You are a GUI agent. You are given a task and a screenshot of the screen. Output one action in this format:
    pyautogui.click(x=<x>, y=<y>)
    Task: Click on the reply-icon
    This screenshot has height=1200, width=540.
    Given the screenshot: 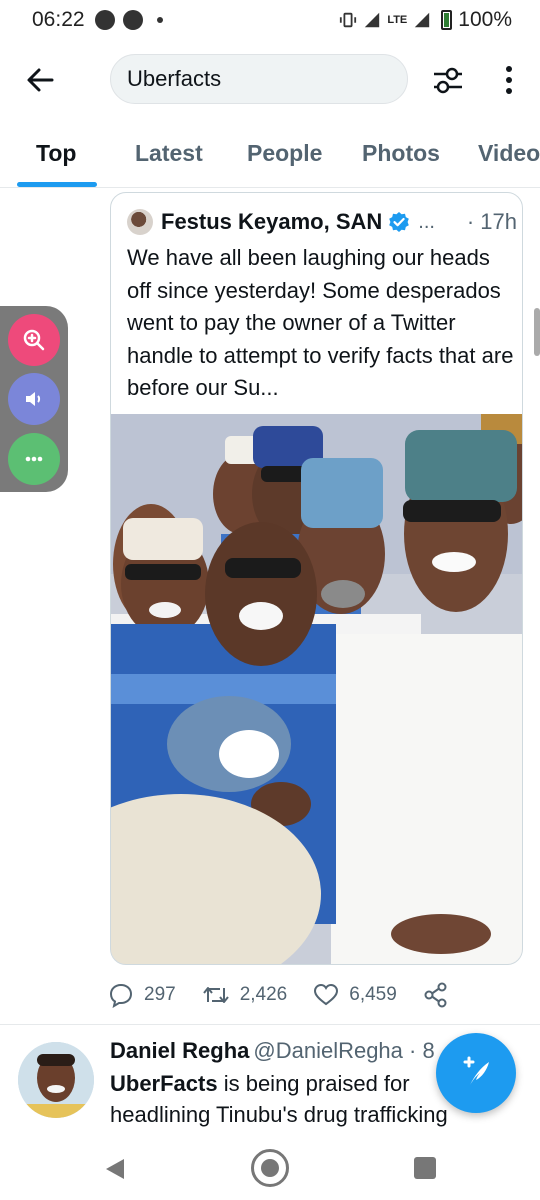 What is the action you would take?
    pyautogui.click(x=121, y=995)
    